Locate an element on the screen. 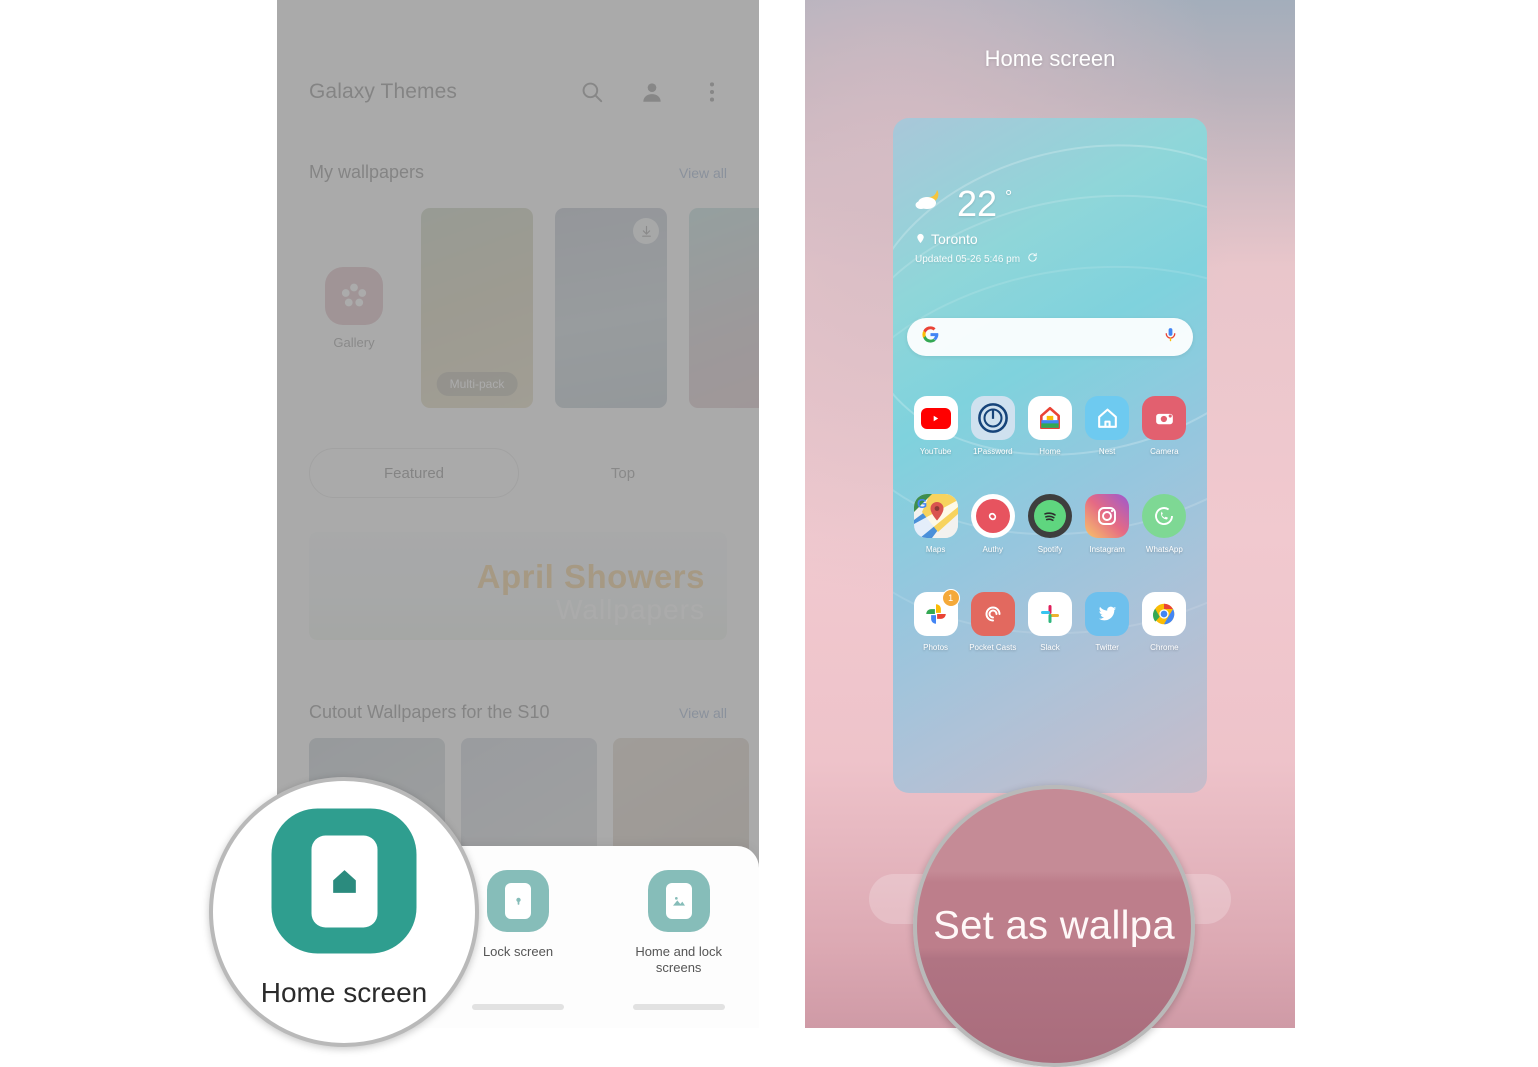  app-bar: Galaxy Themes is located at coordinates (518, 92).